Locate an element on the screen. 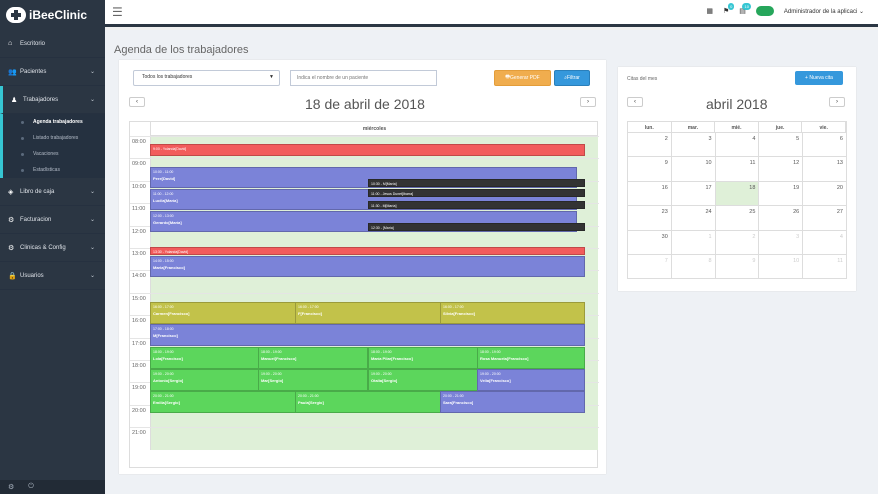  day-cell: 26 is located at coordinates (781, 218).